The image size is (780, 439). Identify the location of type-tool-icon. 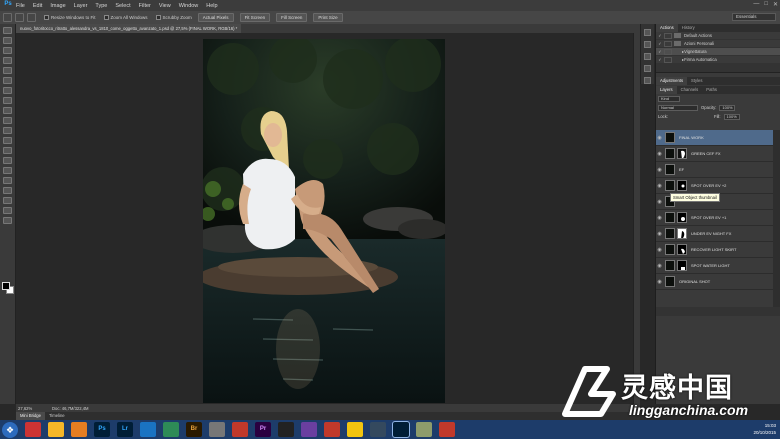
(7, 180).